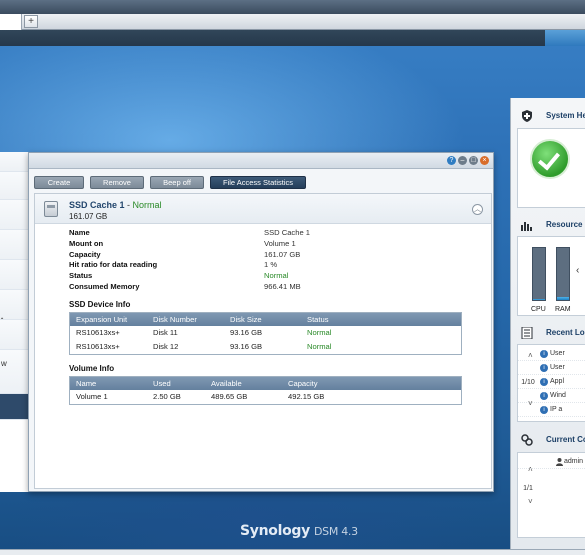 The image size is (585, 555). I want to click on healthy-check-icon, so click(550, 159).